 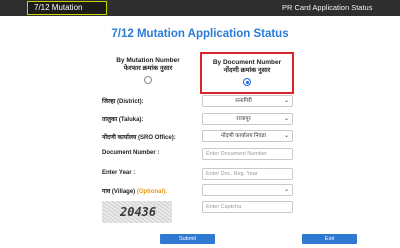 I want to click on document-number-input: Enter Document Number, so click(x=247, y=154).